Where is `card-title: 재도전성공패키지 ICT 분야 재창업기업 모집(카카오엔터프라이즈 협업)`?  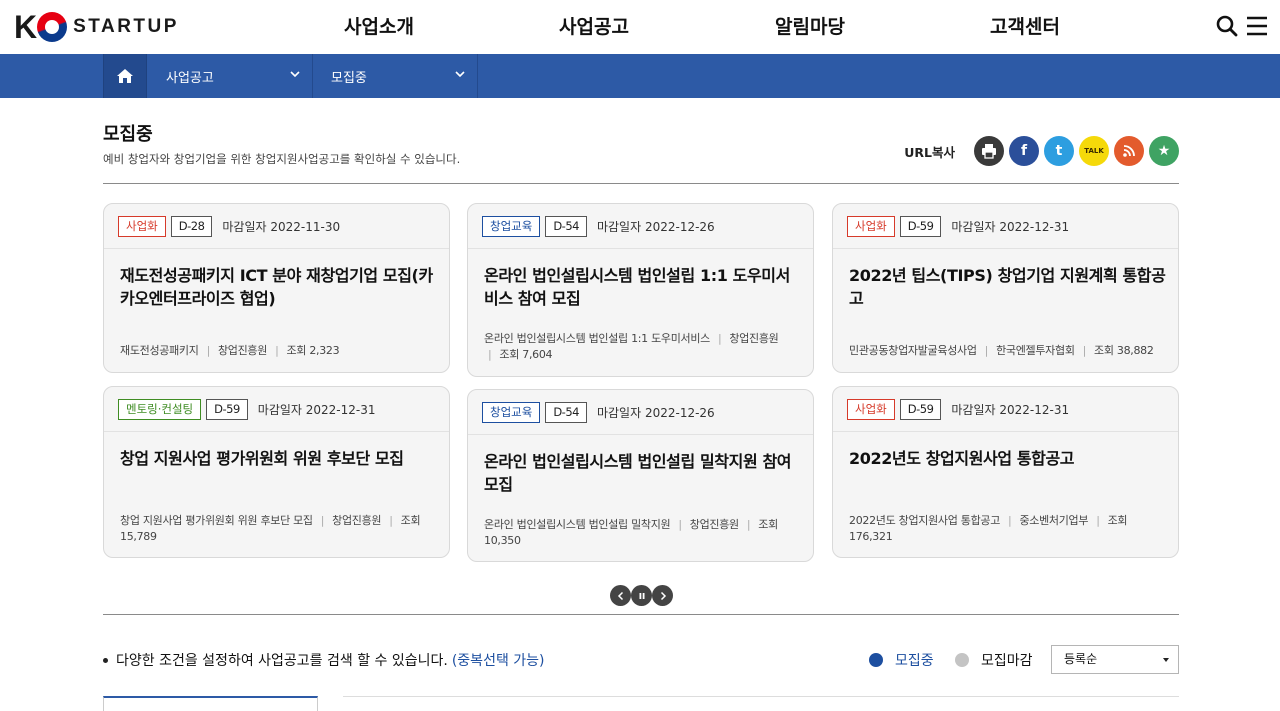
card-title: 재도전성공패키지 ICT 분야 재창업기업 모집(카카오엔터프라이즈 협업) is located at coordinates (279, 287).